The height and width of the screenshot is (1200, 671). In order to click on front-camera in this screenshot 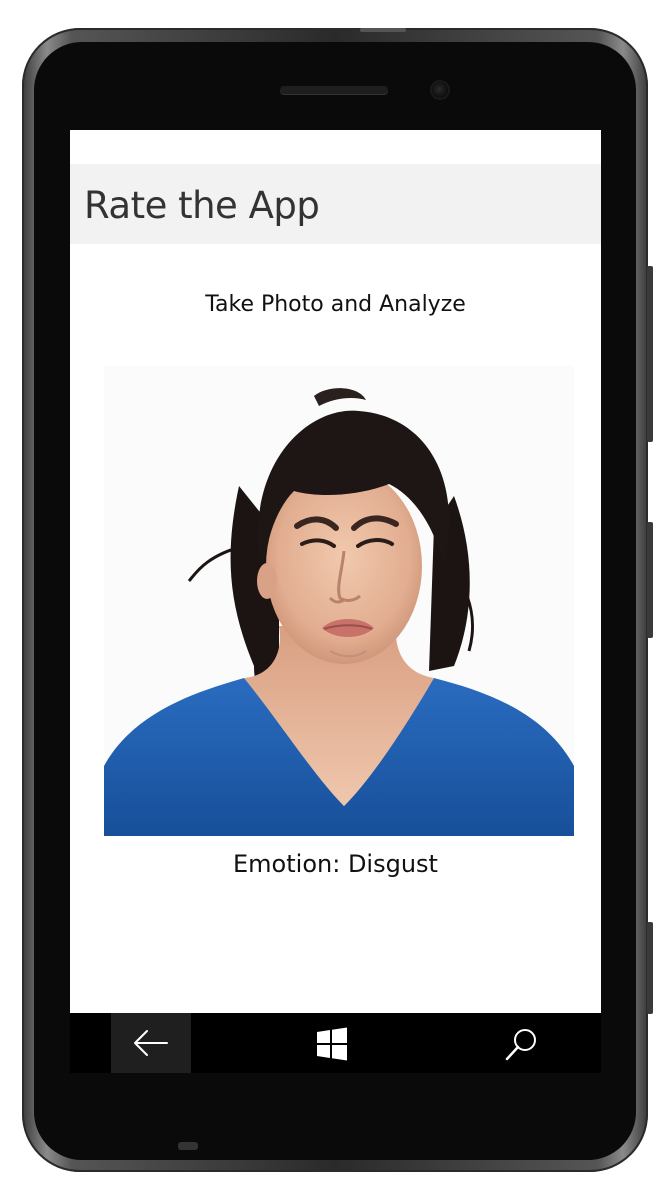, I will do `click(440, 90)`.